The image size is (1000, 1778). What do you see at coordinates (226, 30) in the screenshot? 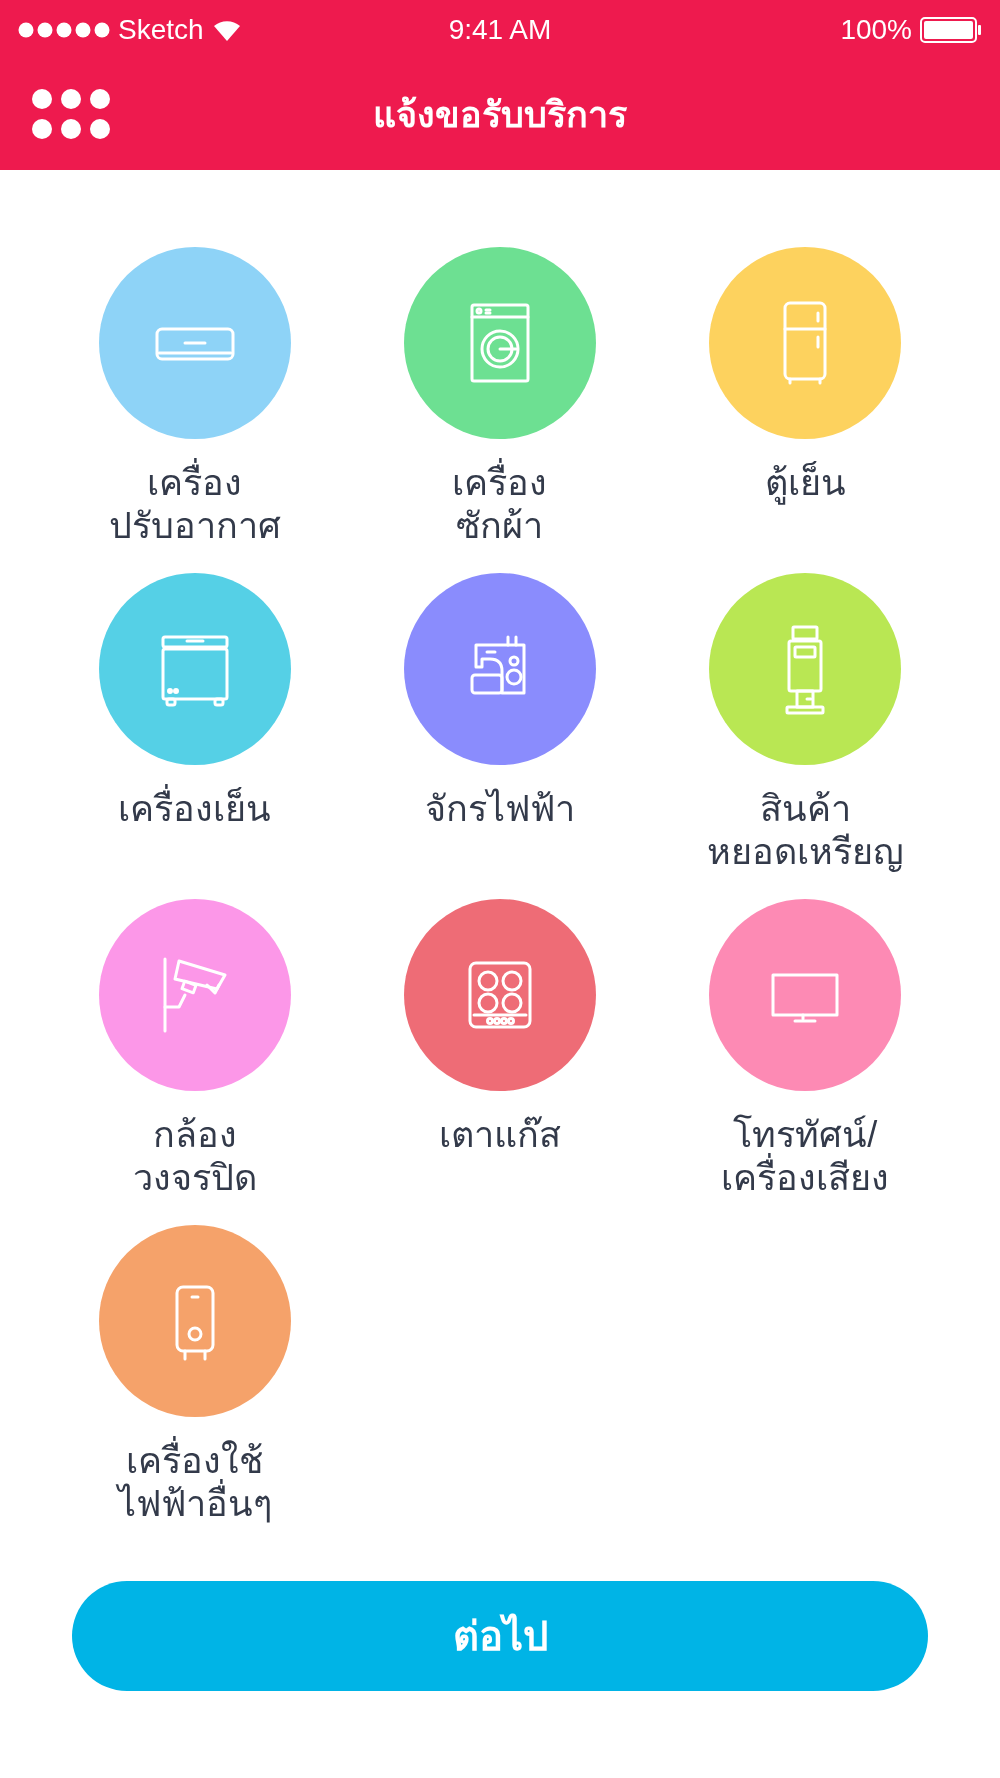
I see `wifi-icon` at bounding box center [226, 30].